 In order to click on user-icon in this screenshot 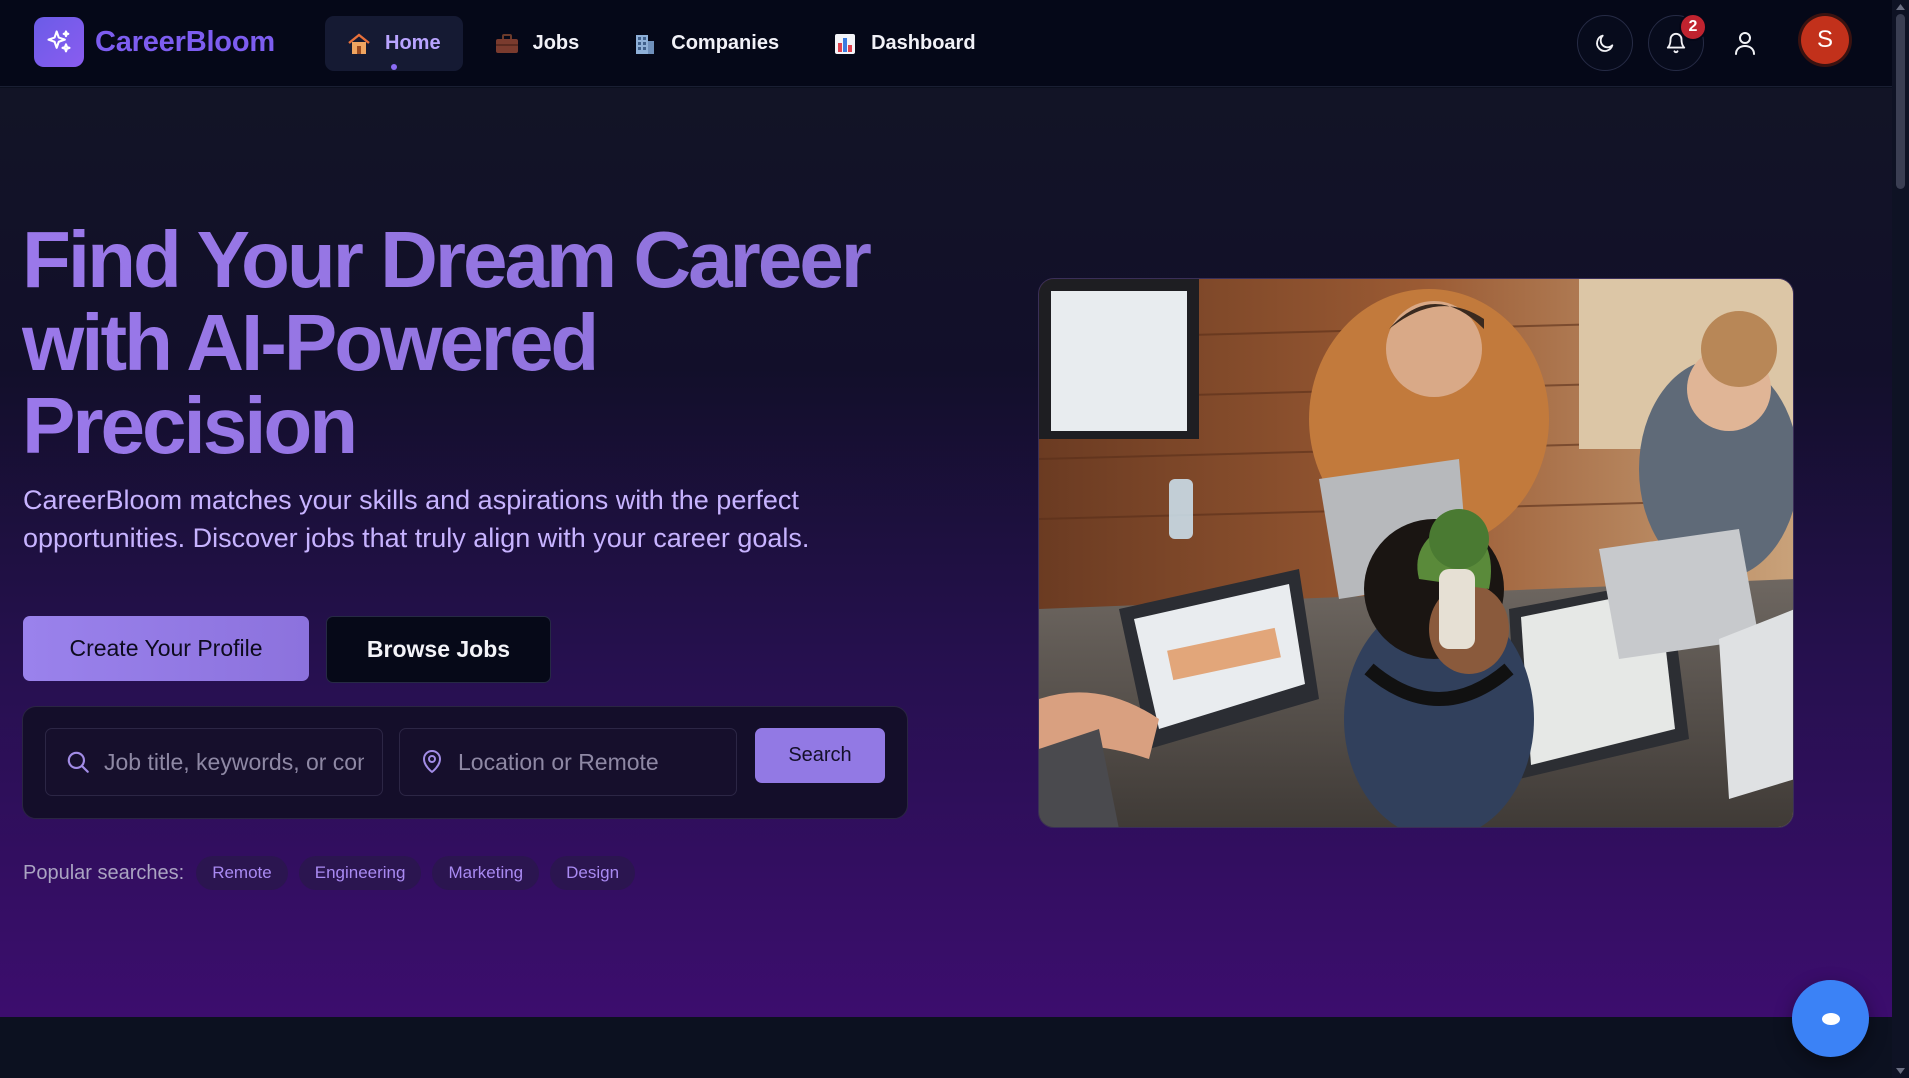, I will do `click(1745, 43)`.